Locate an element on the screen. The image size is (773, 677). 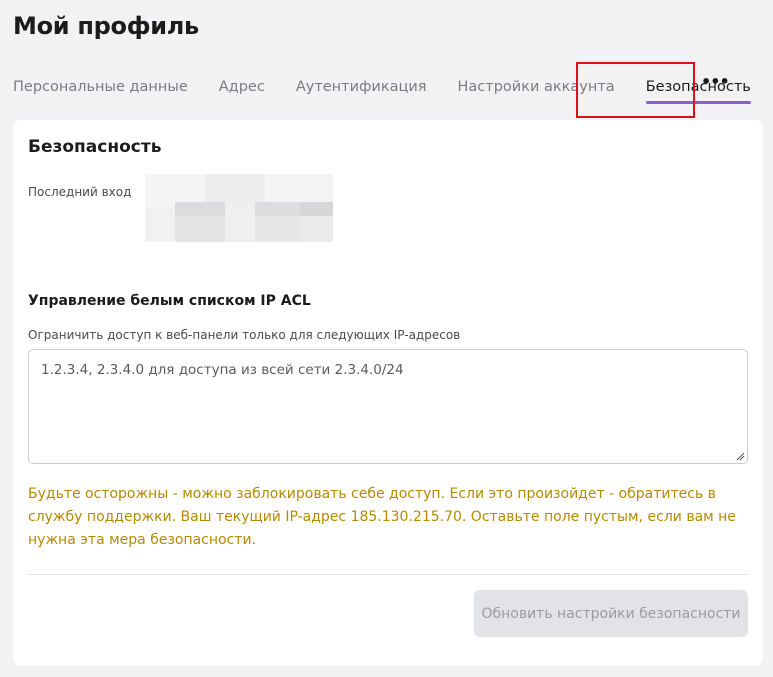
redacted-last-login-value is located at coordinates (239, 208).